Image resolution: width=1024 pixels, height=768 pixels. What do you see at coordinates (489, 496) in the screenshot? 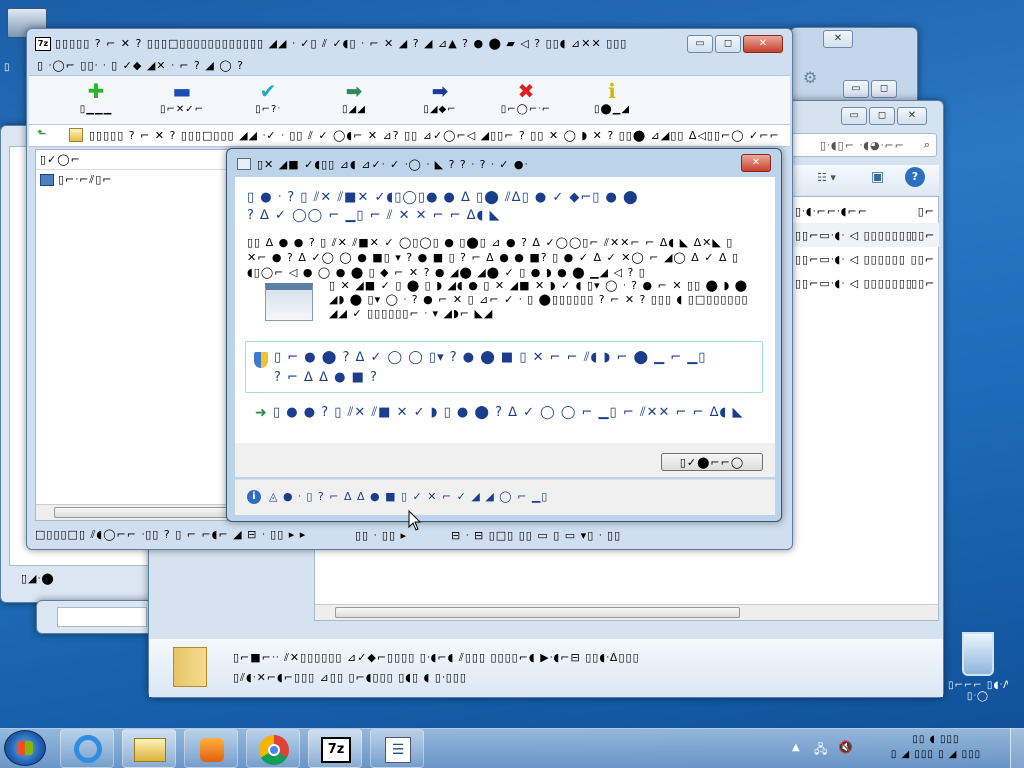
I see `dialog-footer-link: ◬ ● ᐧ ▯ ? ⌐ ᐃ ᐃ ● ■ ▯ ✓ ✕ ⌐ ✓ ◢ ◢ ◯ ⌐ ▁▯` at bounding box center [489, 496].